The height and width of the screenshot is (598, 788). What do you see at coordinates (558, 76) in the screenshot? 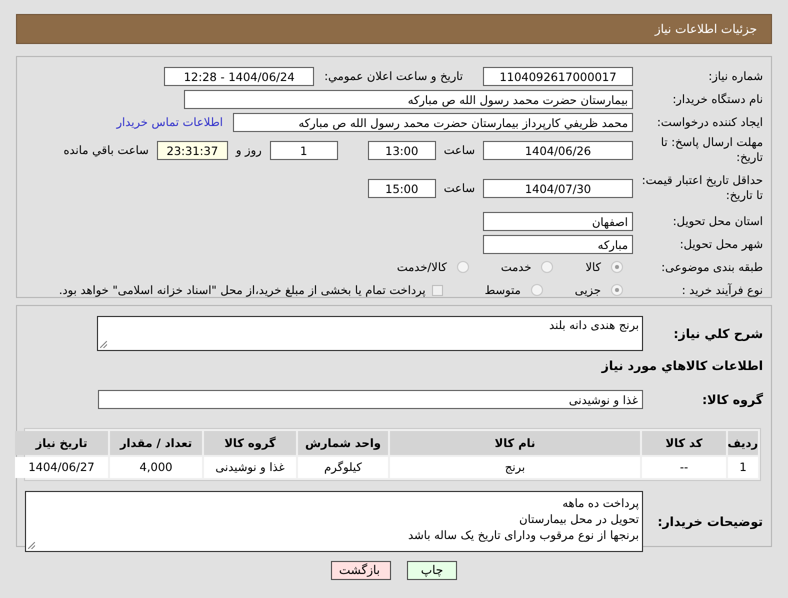
I see `need-number-field: 1104092617000017` at bounding box center [558, 76].